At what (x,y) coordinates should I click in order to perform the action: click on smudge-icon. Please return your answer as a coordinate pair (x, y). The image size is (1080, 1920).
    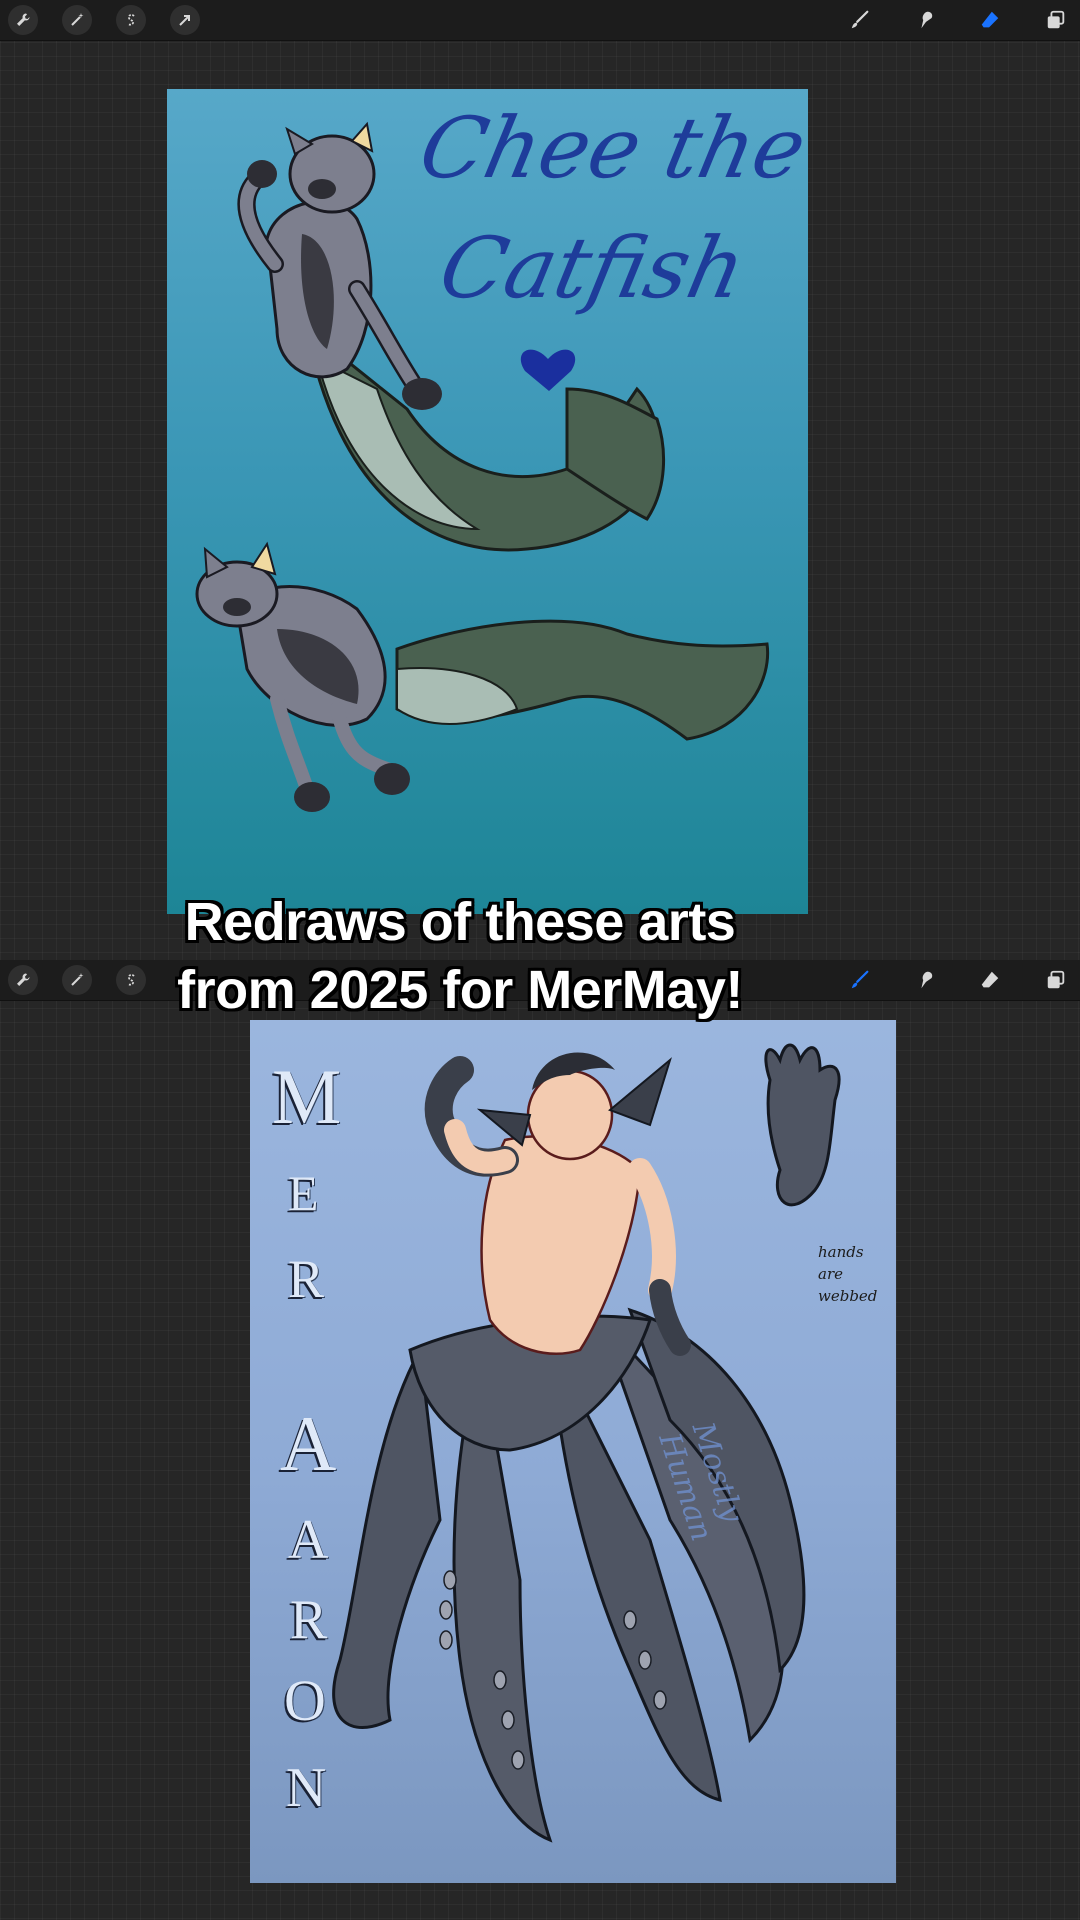
    Looking at the image, I should click on (926, 20).